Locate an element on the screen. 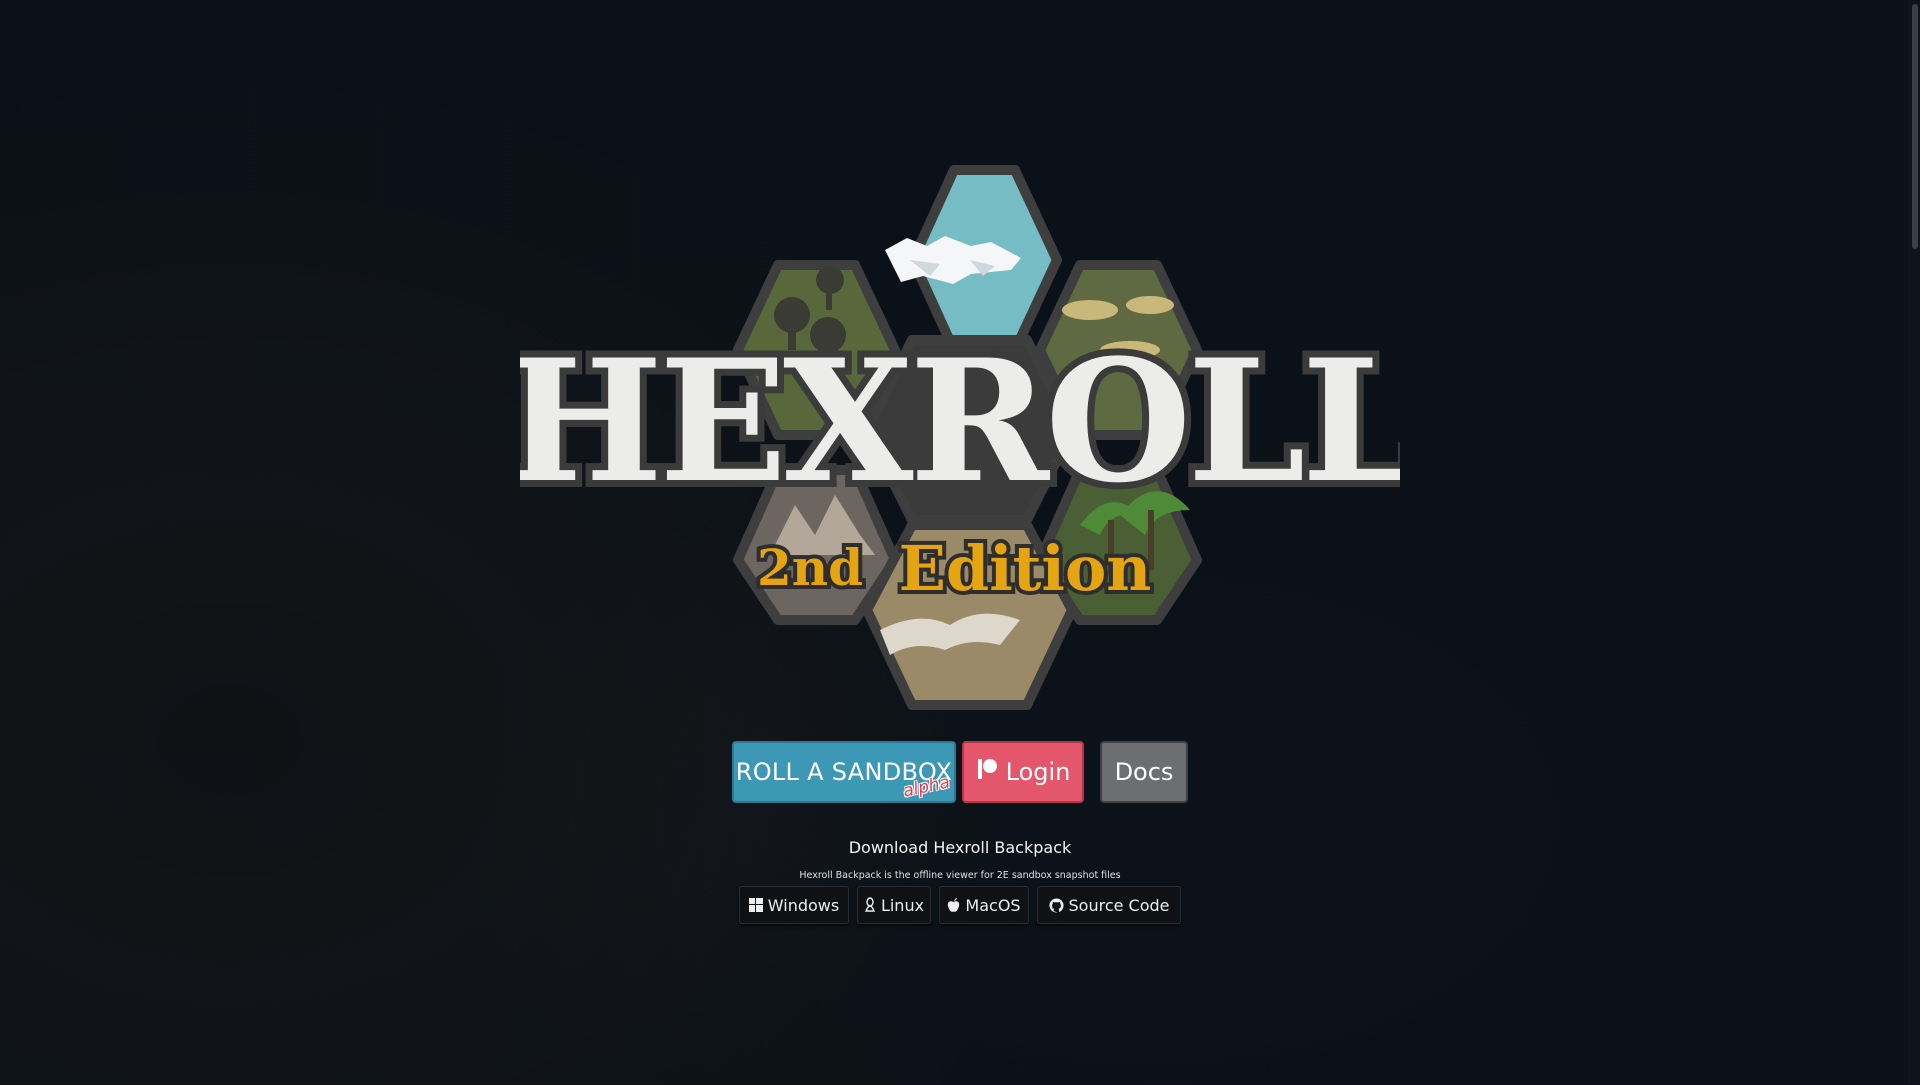 The image size is (1920, 1085). page-scrollbar is located at coordinates (1914, 542).